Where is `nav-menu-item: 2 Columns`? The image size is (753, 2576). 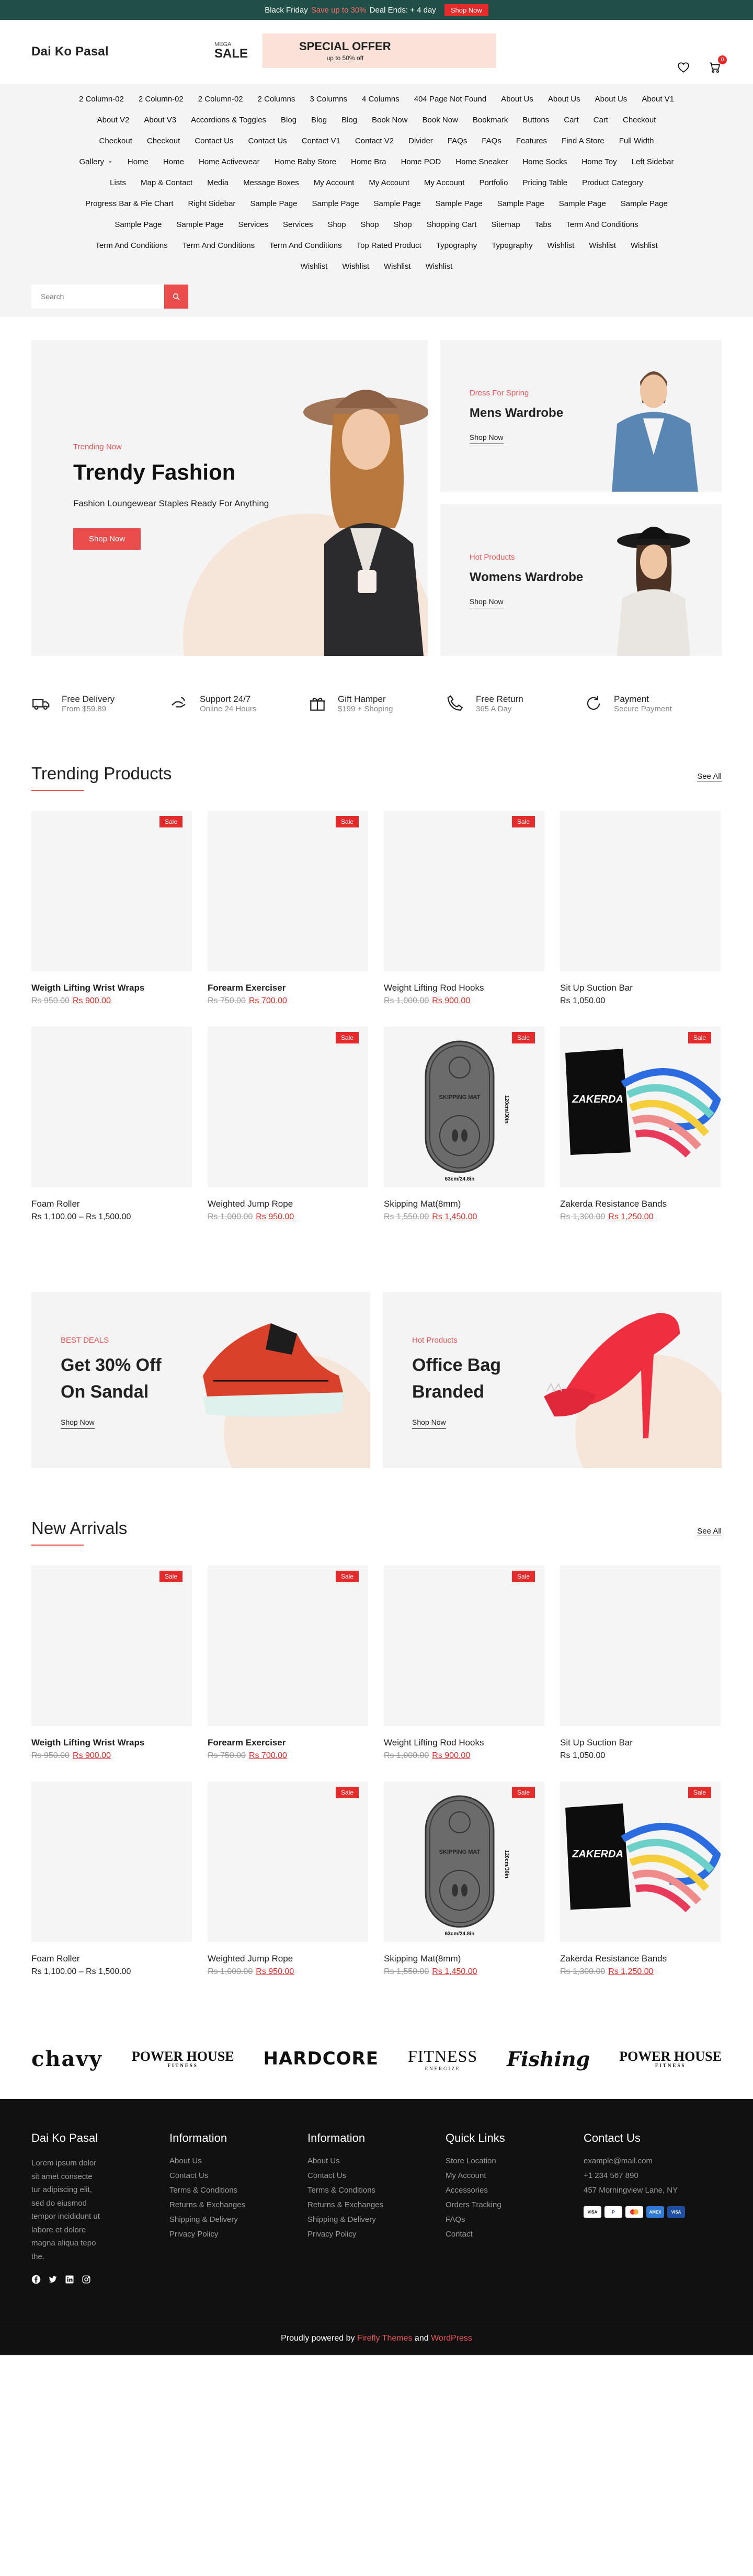 nav-menu-item: 2 Columns is located at coordinates (277, 99).